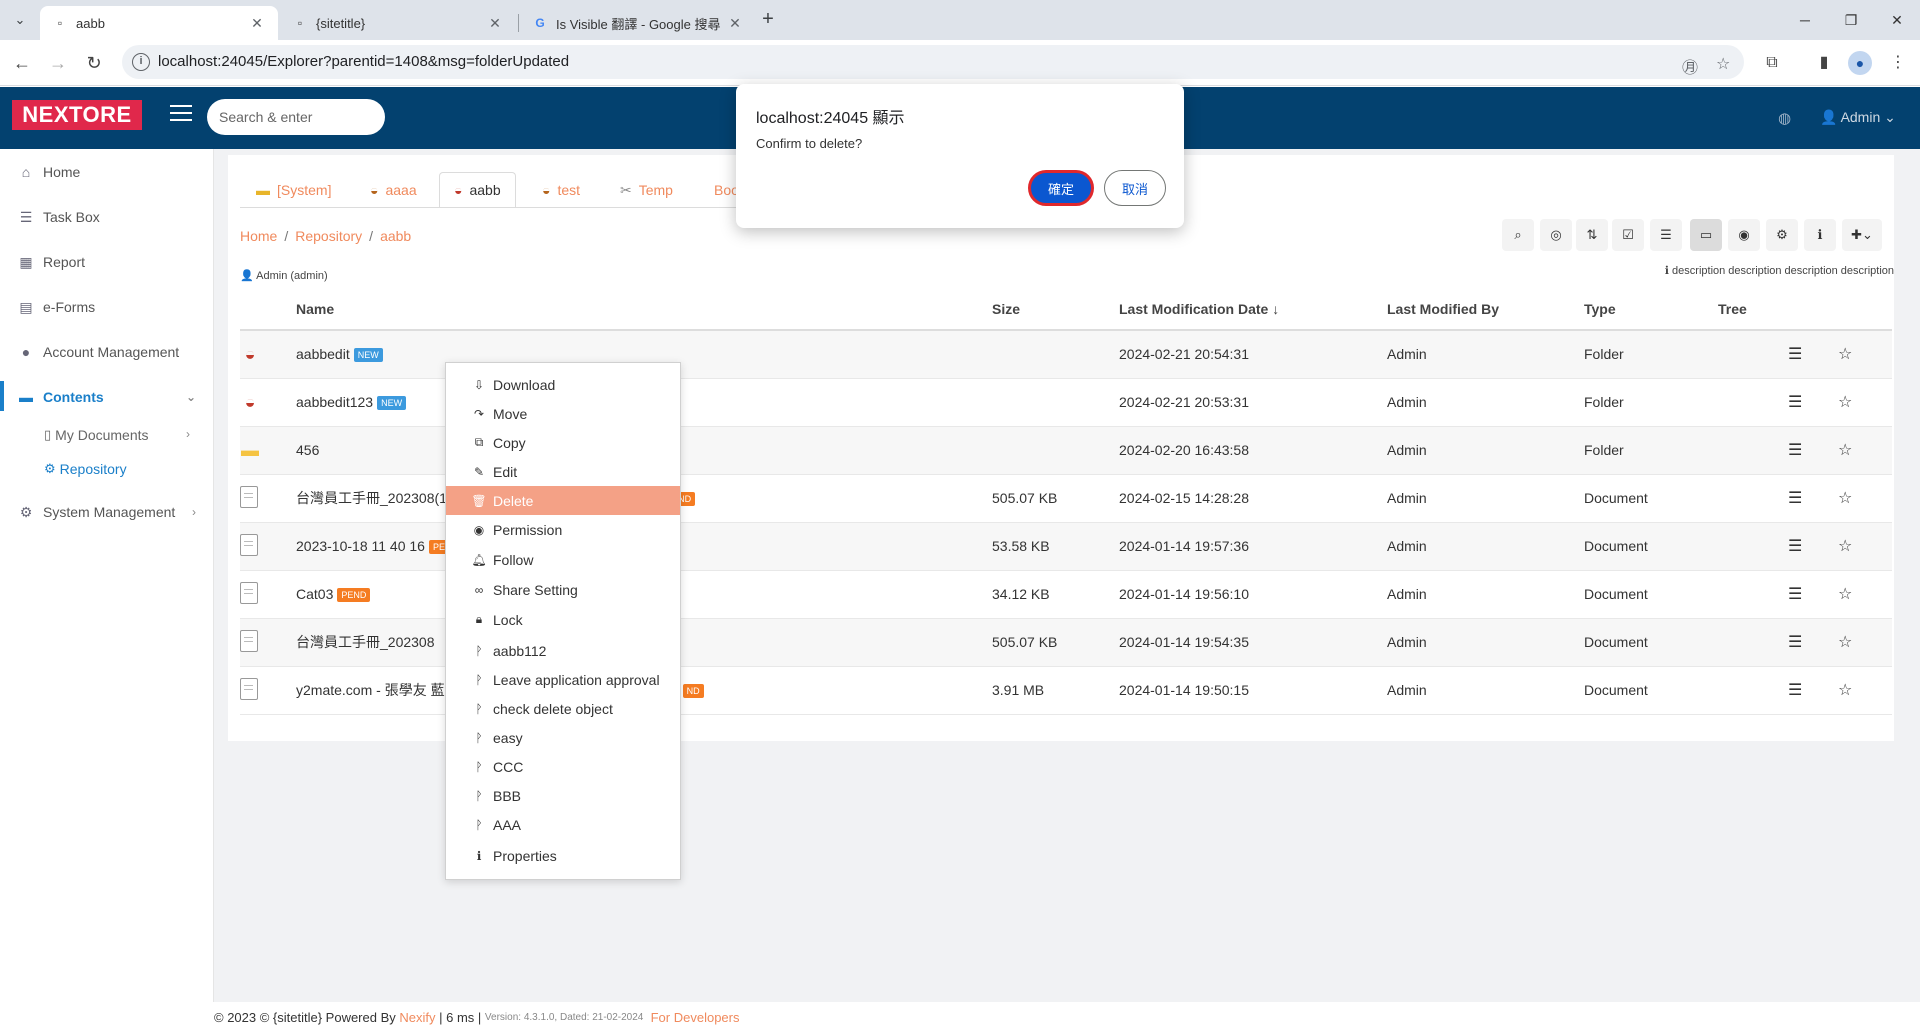 This screenshot has height=1032, width=1920. I want to click on minimize-icon: ─, so click(1805, 20).